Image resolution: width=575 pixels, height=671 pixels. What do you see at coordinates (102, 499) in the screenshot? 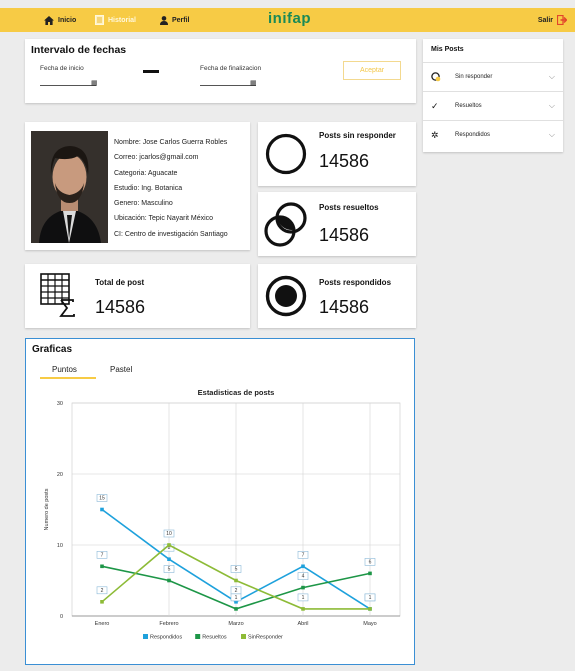
I see `data-label: 15` at bounding box center [102, 499].